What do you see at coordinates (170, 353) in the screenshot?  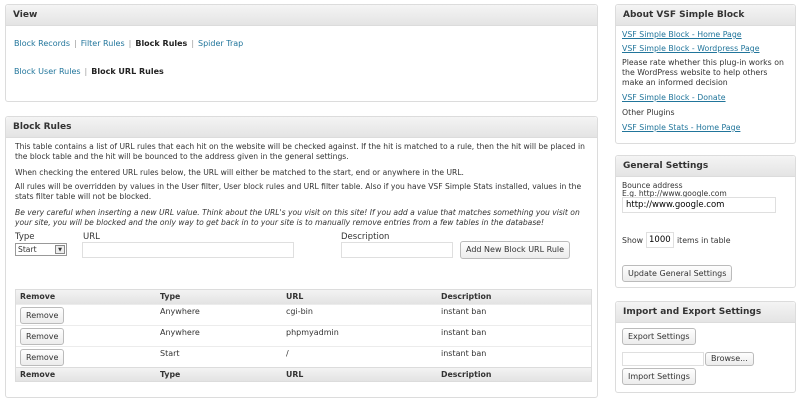 I see `row-type: Start` at bounding box center [170, 353].